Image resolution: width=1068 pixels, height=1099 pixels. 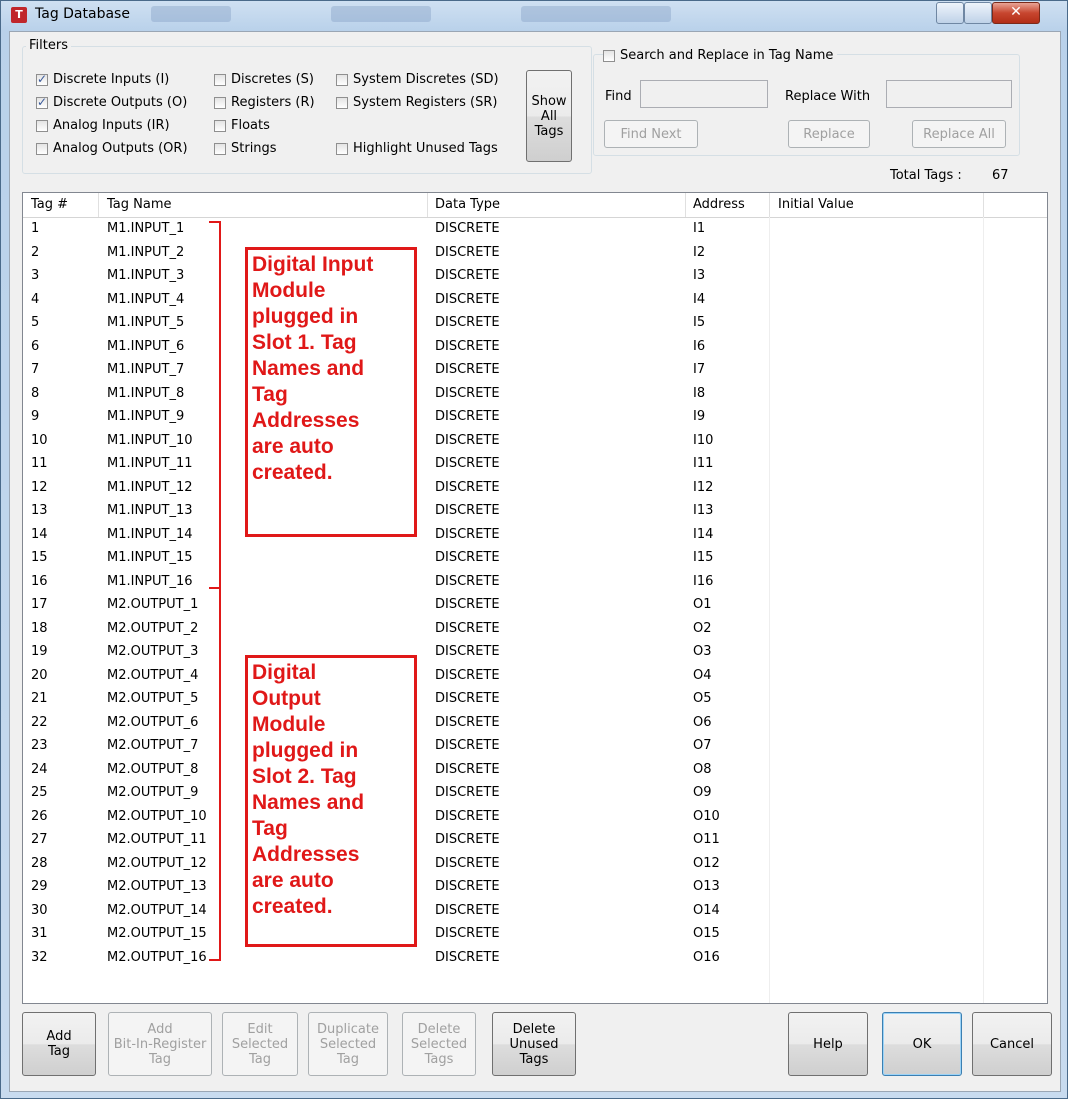 I want to click on table-row: 17 M2.OUTPUT_1 DISCRETE O1, so click(x=535, y=605).